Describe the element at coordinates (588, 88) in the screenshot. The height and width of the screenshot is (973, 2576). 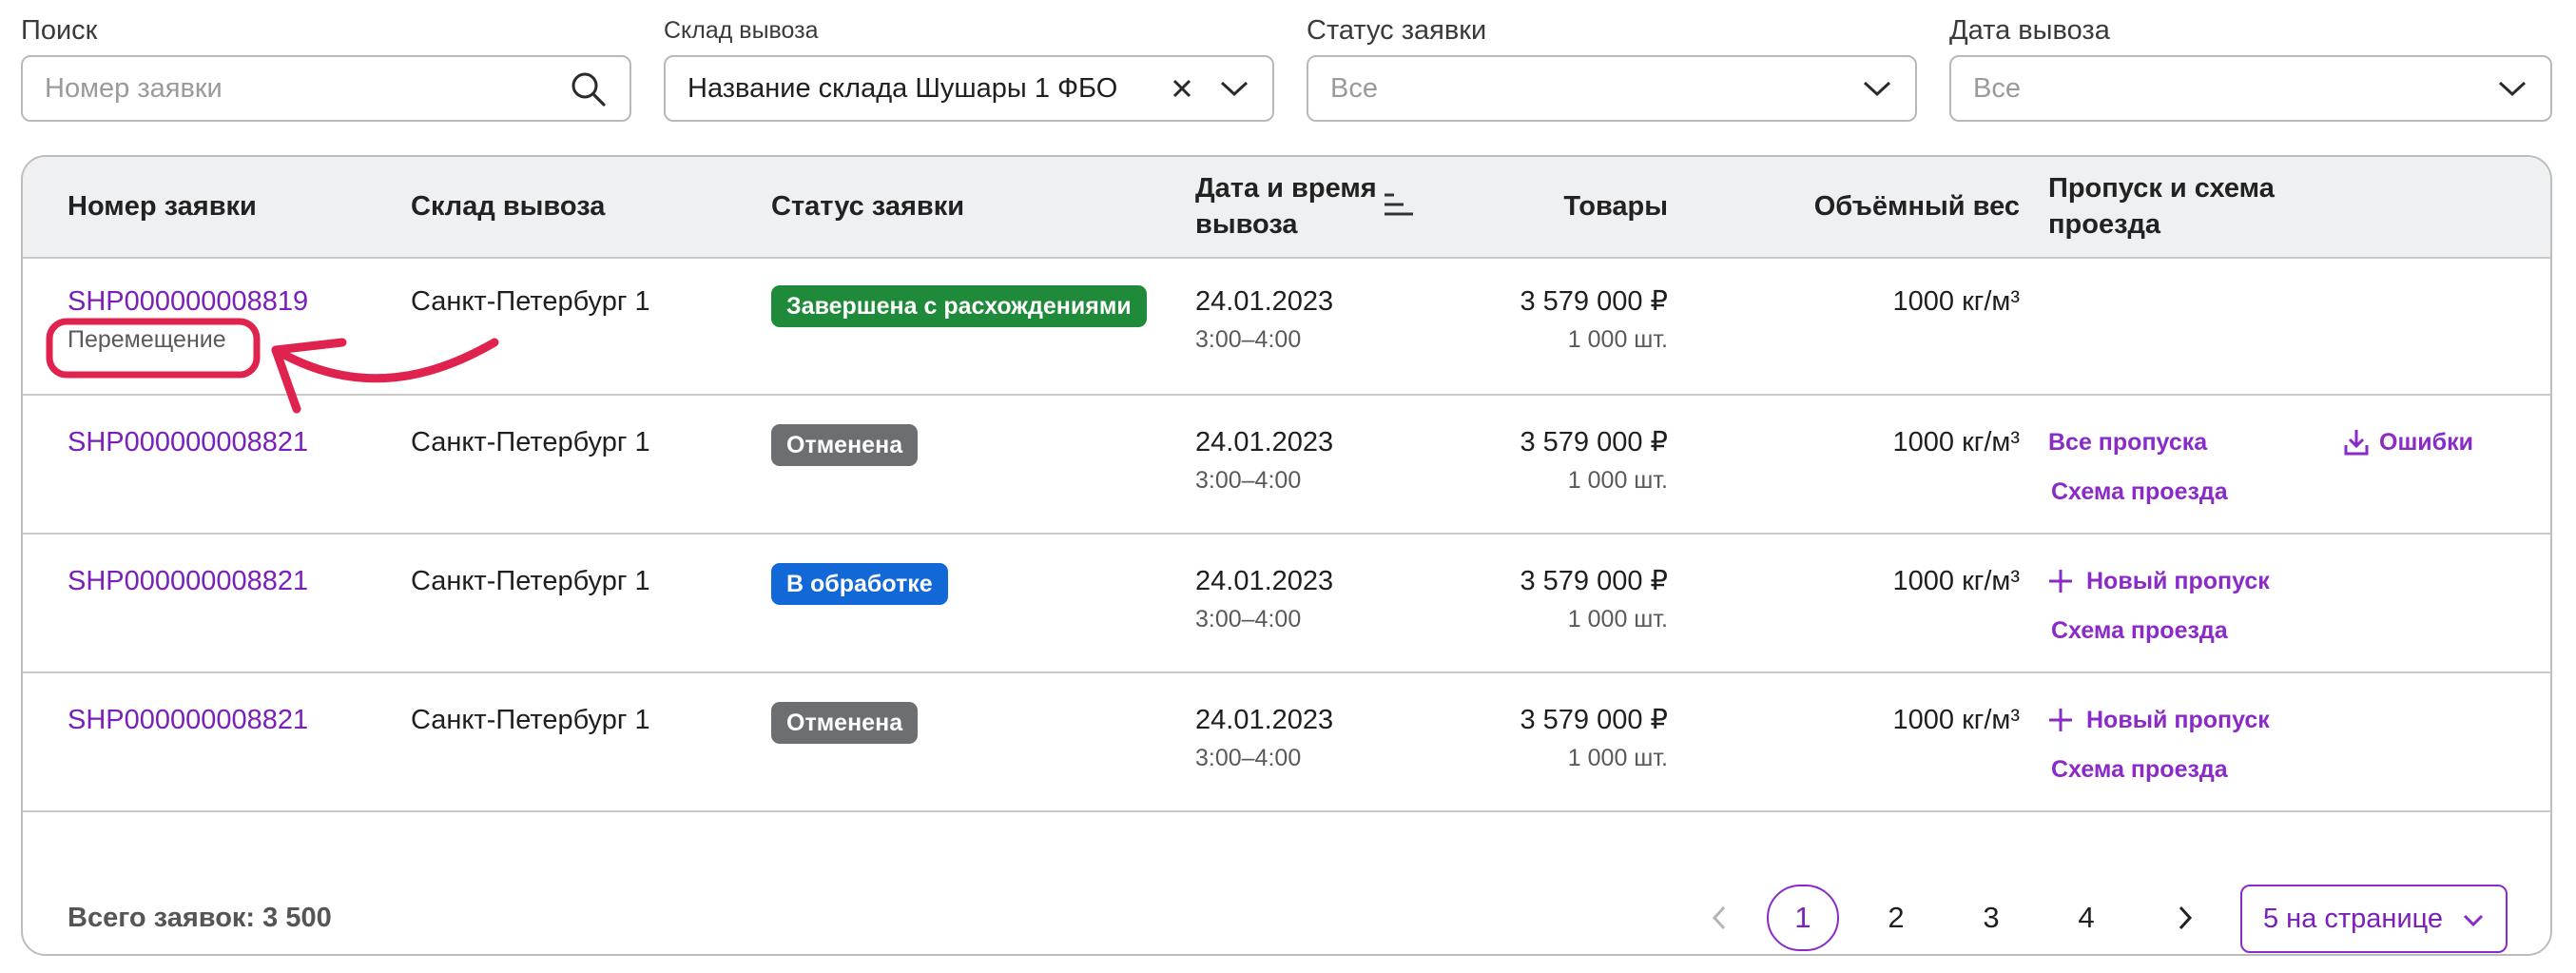
I see `search-icon` at that location.